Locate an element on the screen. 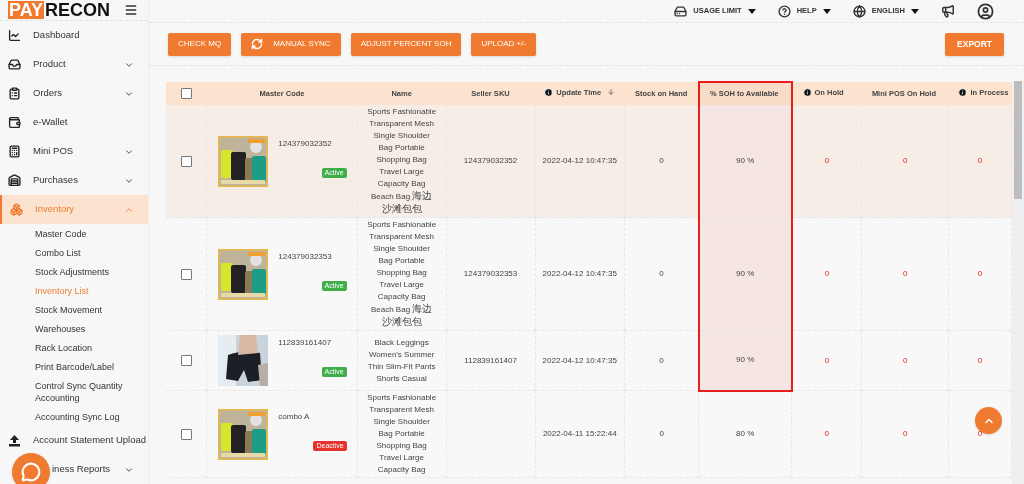  chat-icon is located at coordinates (31, 472).